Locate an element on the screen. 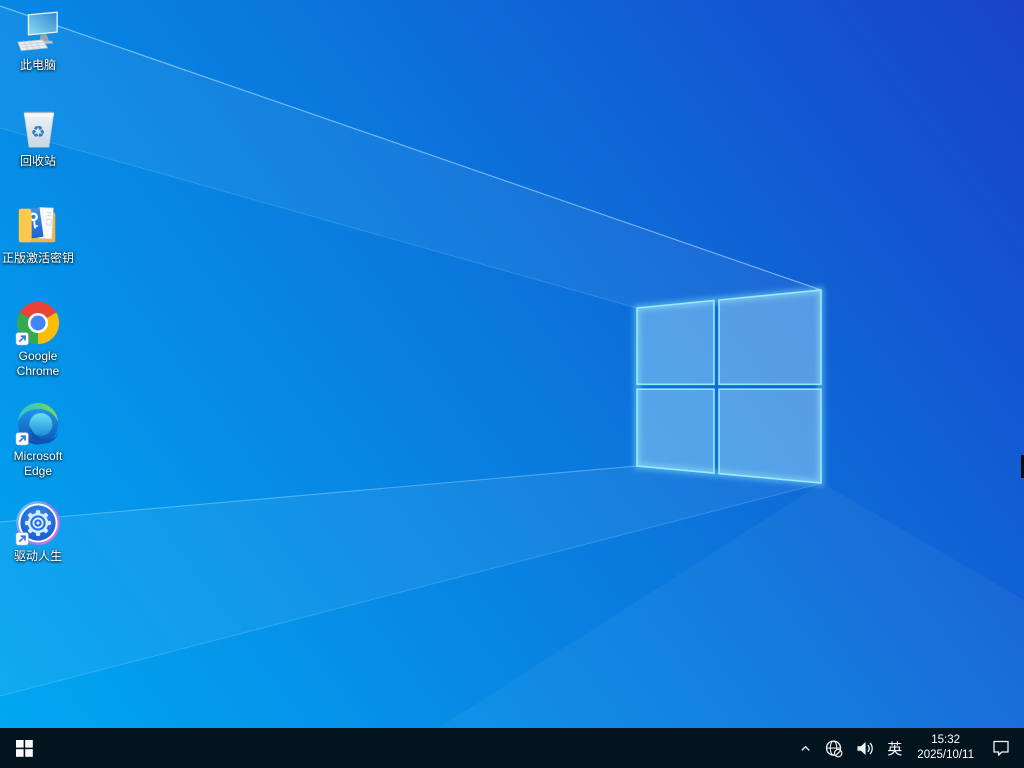 The height and width of the screenshot is (768, 1024). ime-language-indicator: 英 is located at coordinates (894, 748).